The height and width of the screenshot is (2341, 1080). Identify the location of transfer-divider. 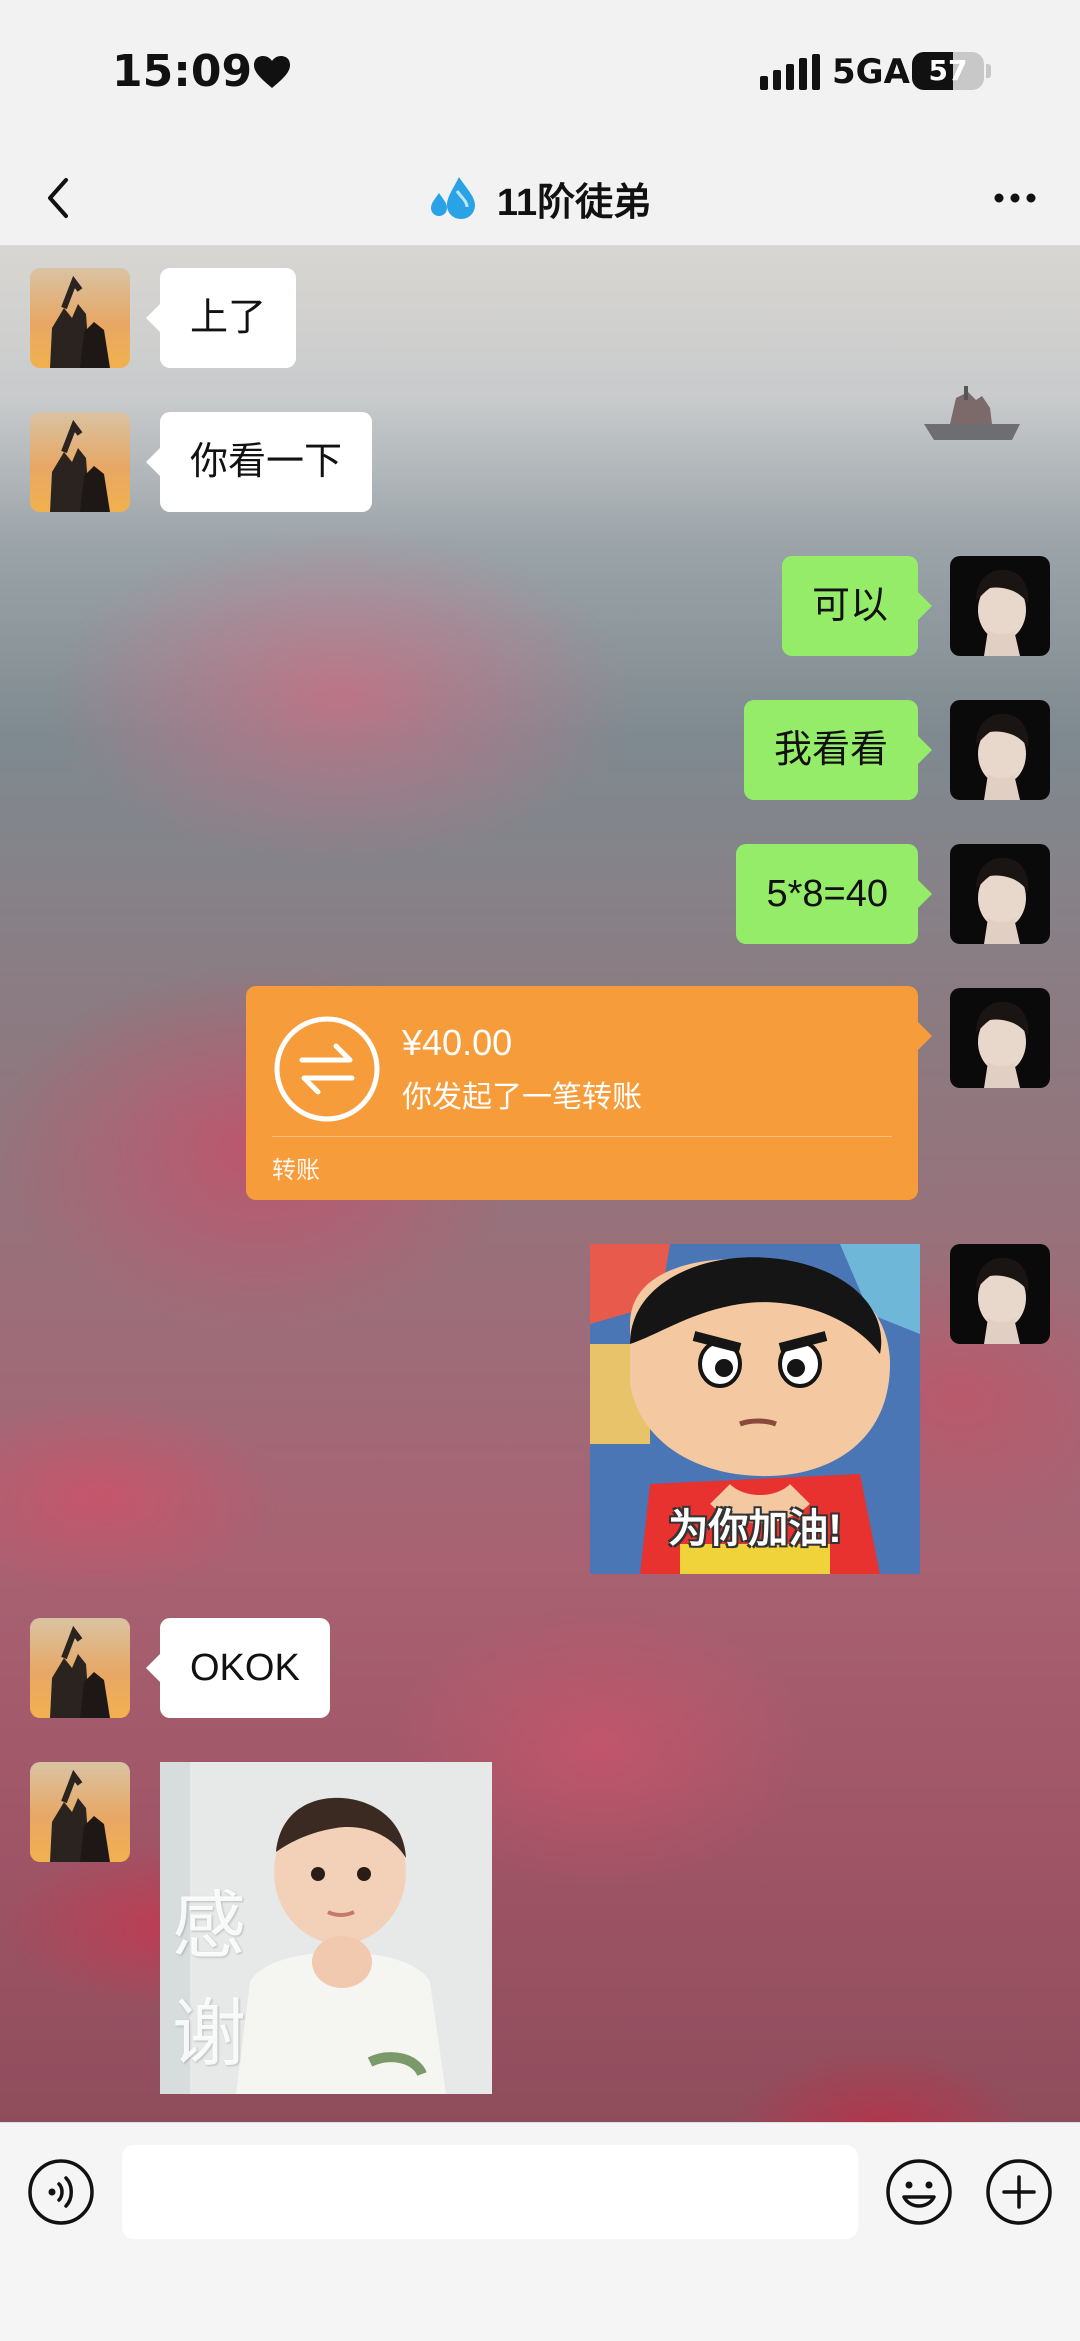
(582, 1136).